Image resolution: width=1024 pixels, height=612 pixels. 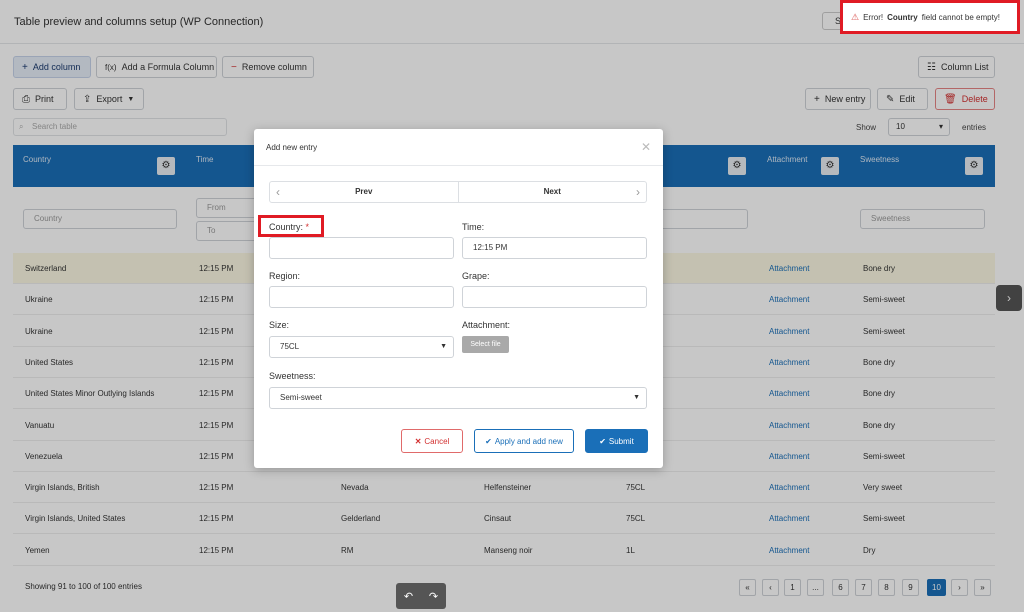 I want to click on submit-button: ✔ Submit, so click(x=616, y=441).